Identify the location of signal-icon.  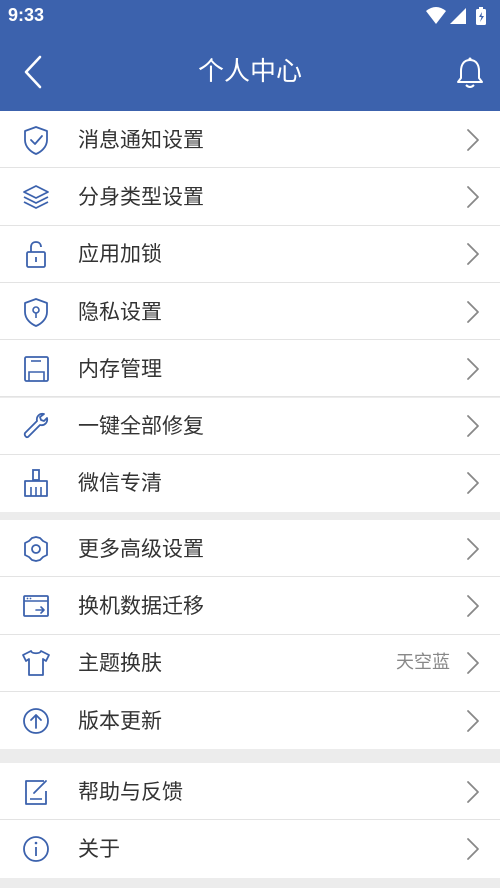
(458, 16).